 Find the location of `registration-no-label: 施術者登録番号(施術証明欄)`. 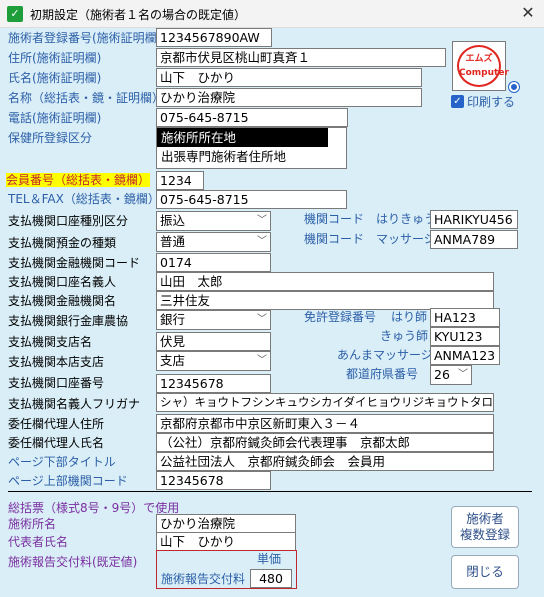

registration-no-label: 施術者登録番号(施術証明欄) is located at coordinates (85, 38).